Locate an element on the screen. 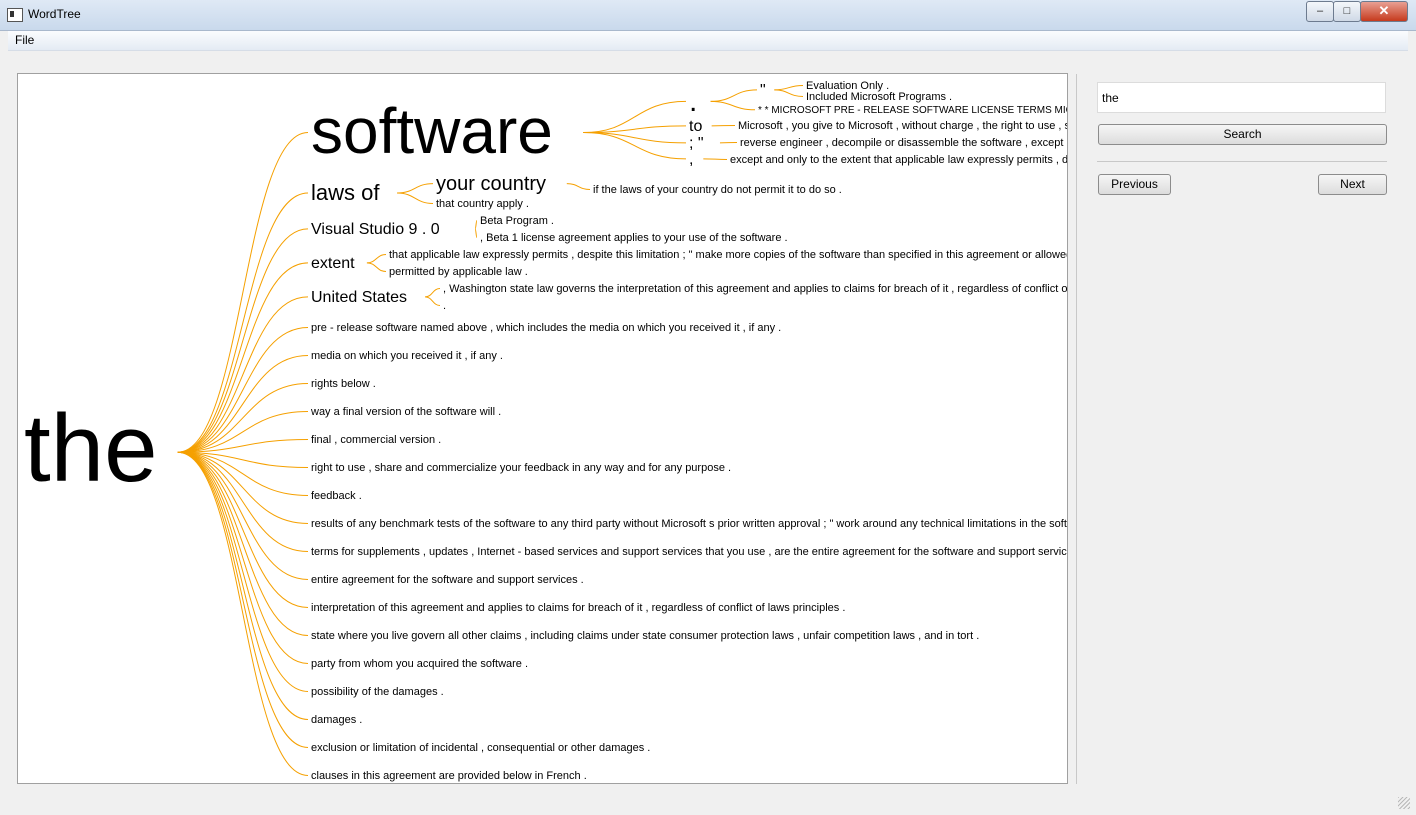 The height and width of the screenshot is (815, 1416). title-bar: WordTree – □ ✕ is located at coordinates (708, 15).